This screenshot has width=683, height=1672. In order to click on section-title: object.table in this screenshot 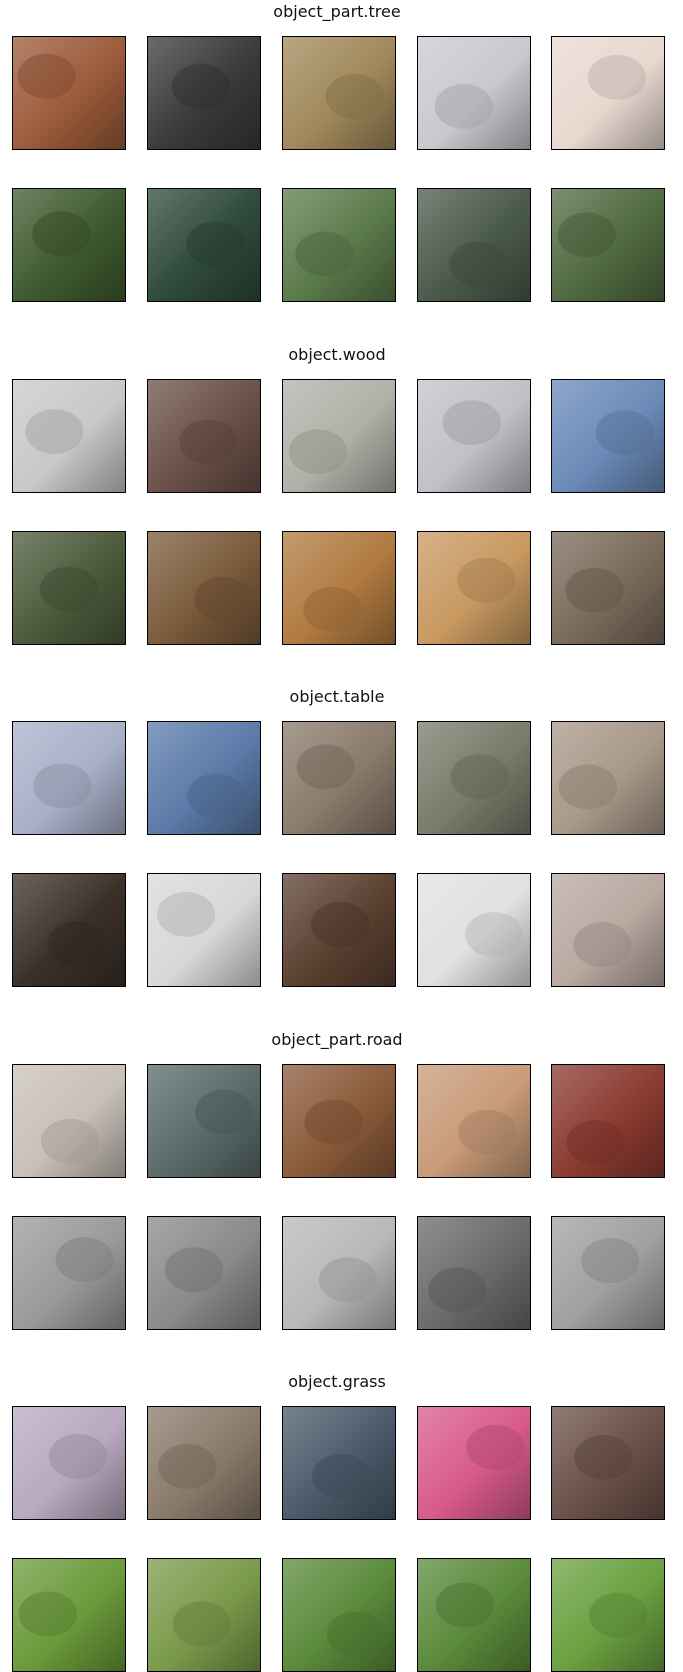, I will do `click(337, 696)`.